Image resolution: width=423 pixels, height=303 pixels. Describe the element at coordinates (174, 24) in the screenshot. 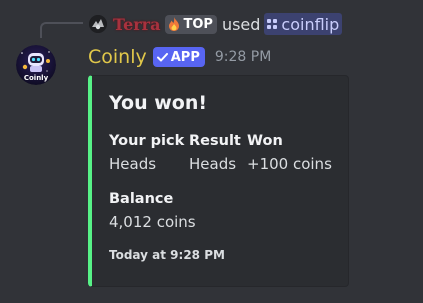

I see `flame-icon` at that location.